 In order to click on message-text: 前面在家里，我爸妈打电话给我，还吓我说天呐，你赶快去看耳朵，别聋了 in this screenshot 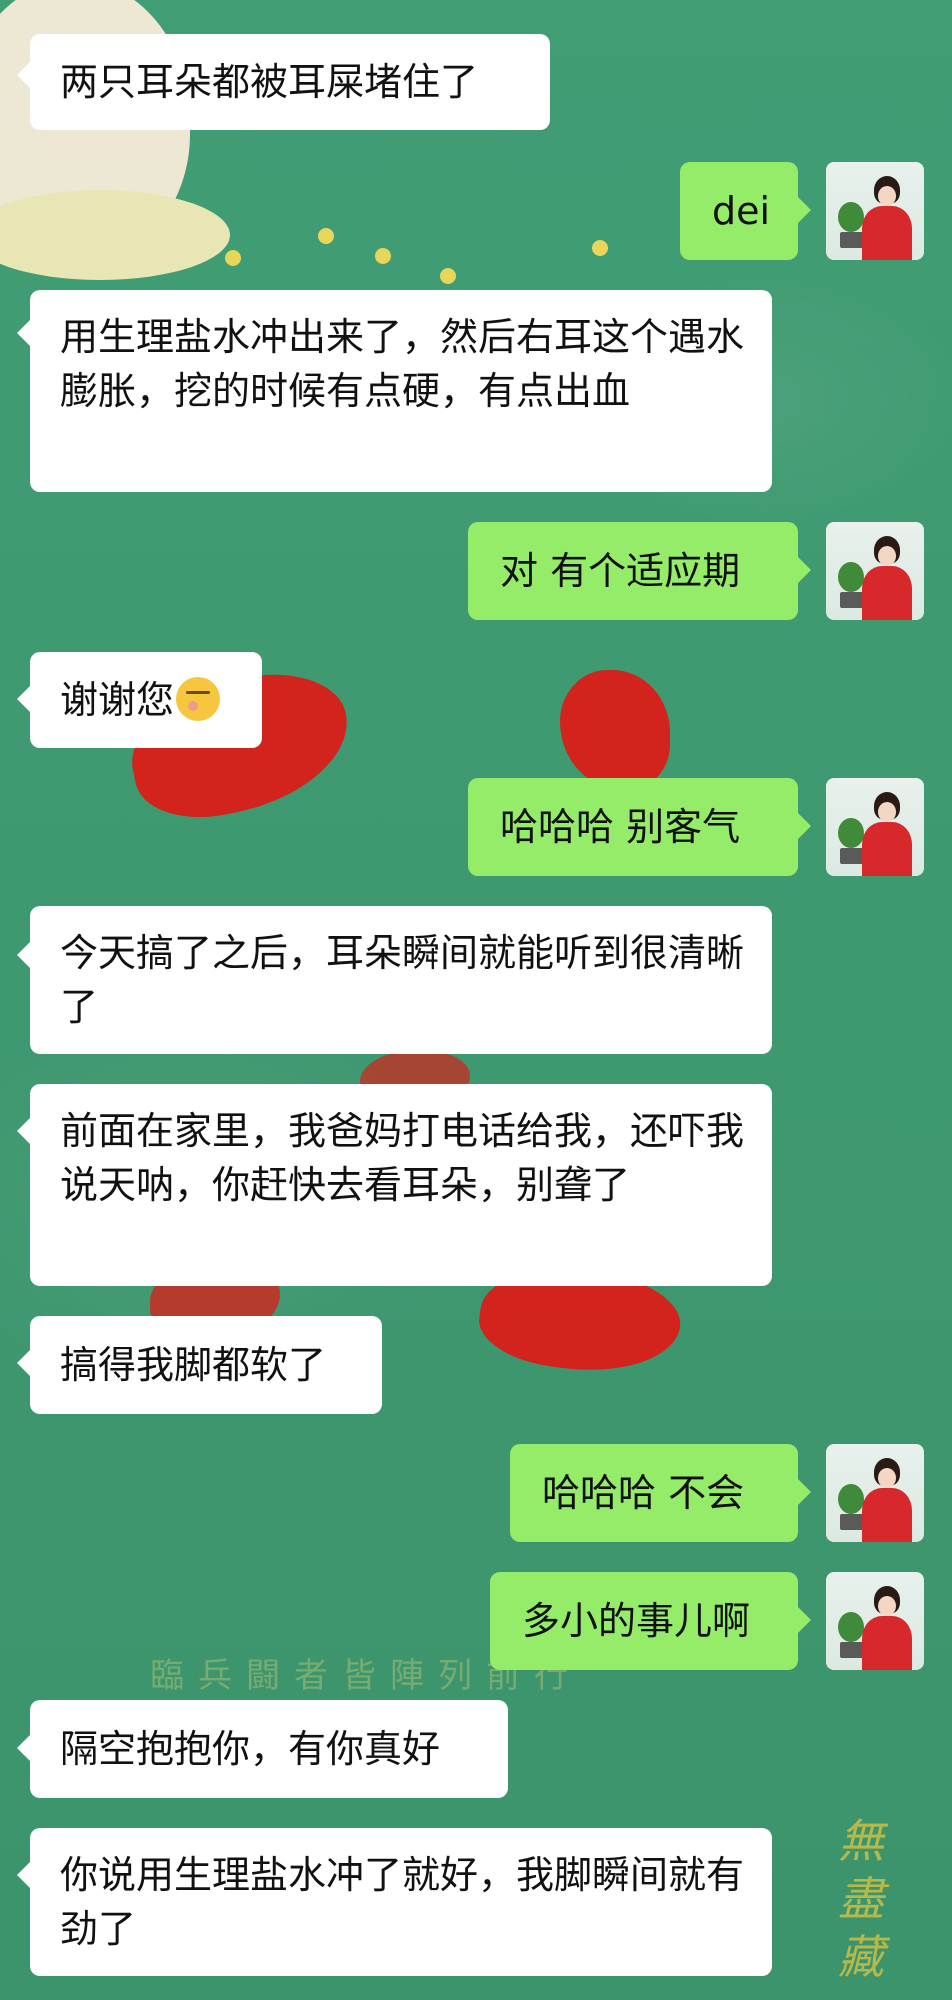, I will do `click(402, 1158)`.